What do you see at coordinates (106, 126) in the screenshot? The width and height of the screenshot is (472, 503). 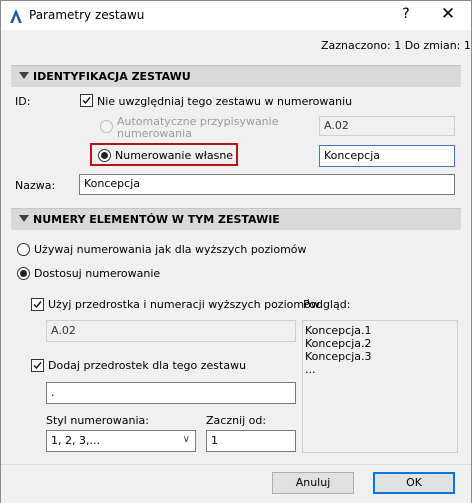 I see `auto-numbering-radio` at bounding box center [106, 126].